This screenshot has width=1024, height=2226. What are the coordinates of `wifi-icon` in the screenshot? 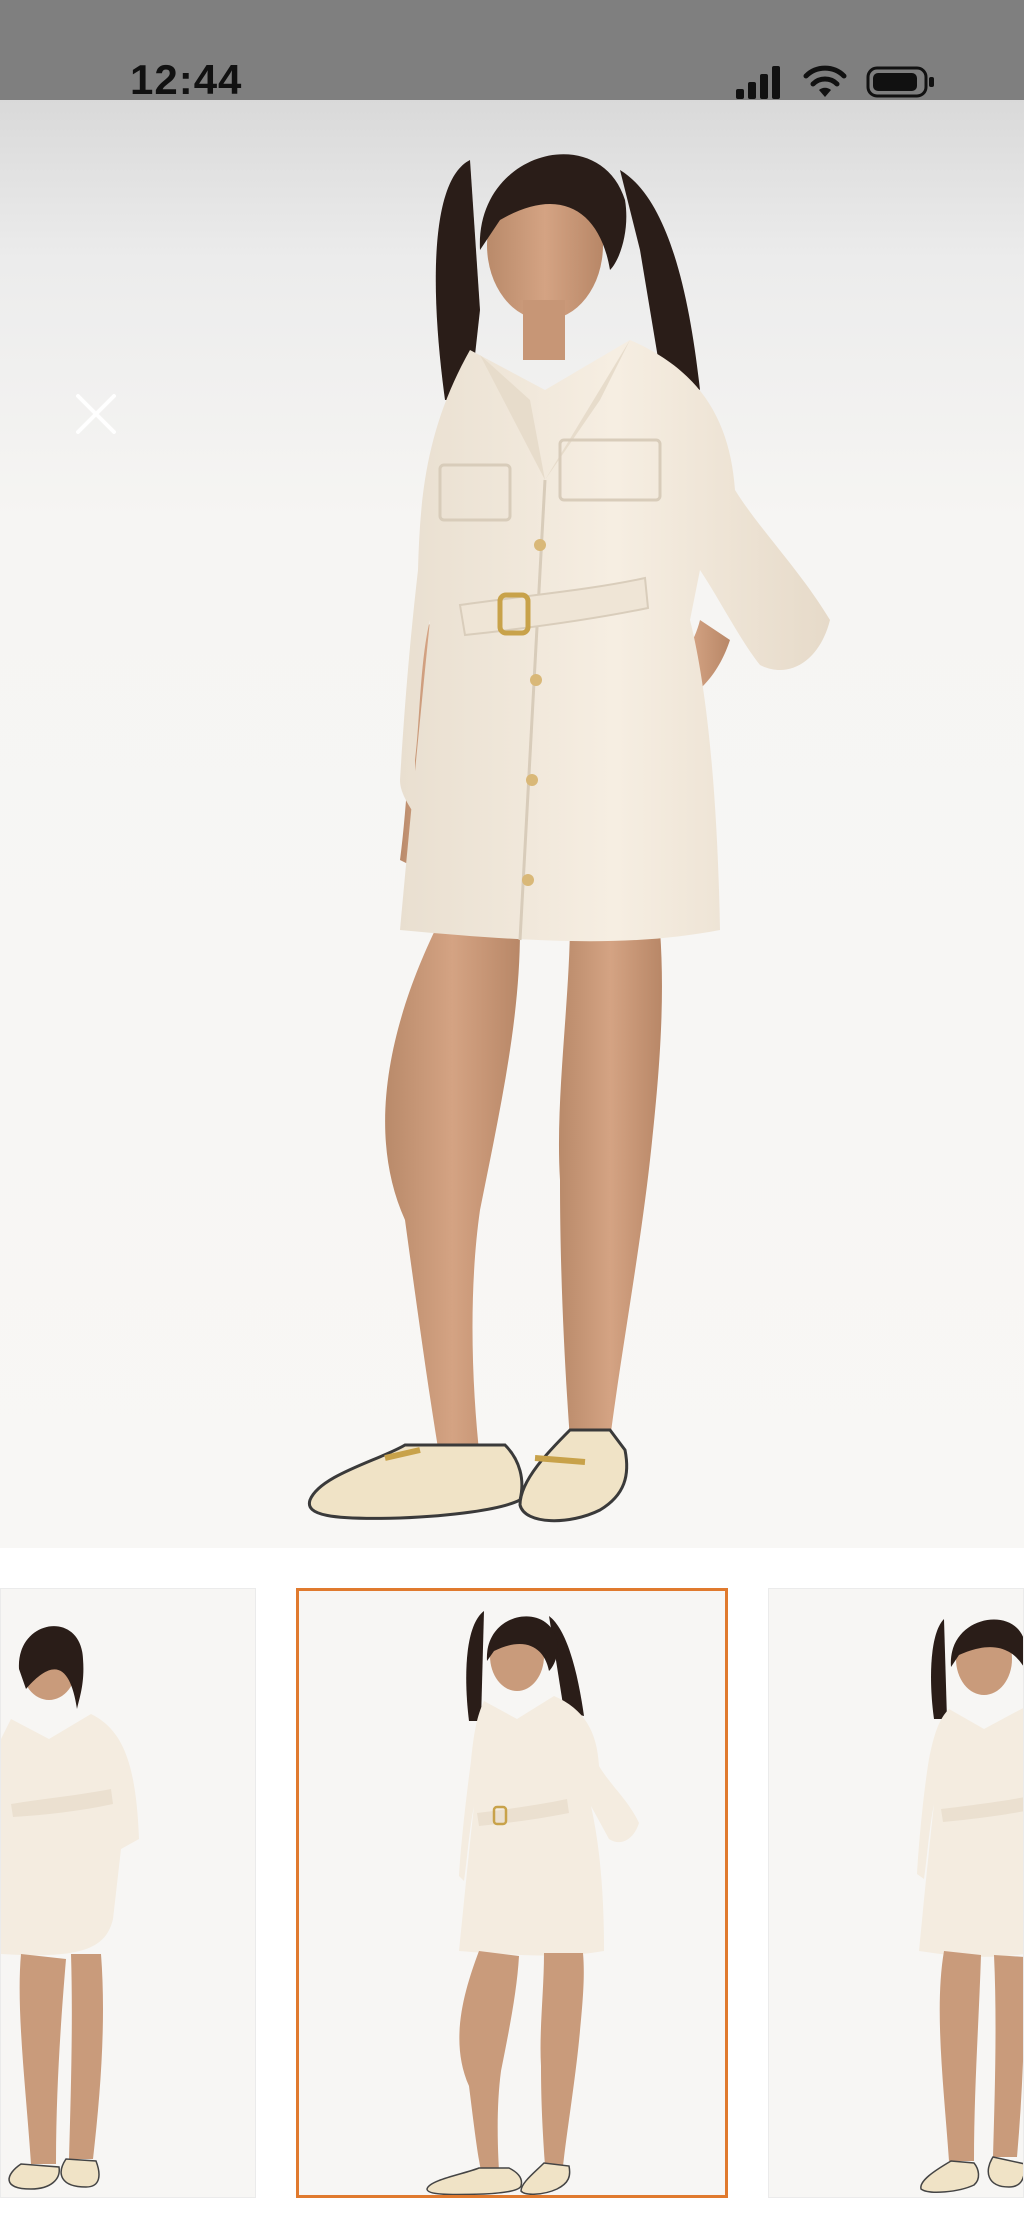 It's located at (825, 81).